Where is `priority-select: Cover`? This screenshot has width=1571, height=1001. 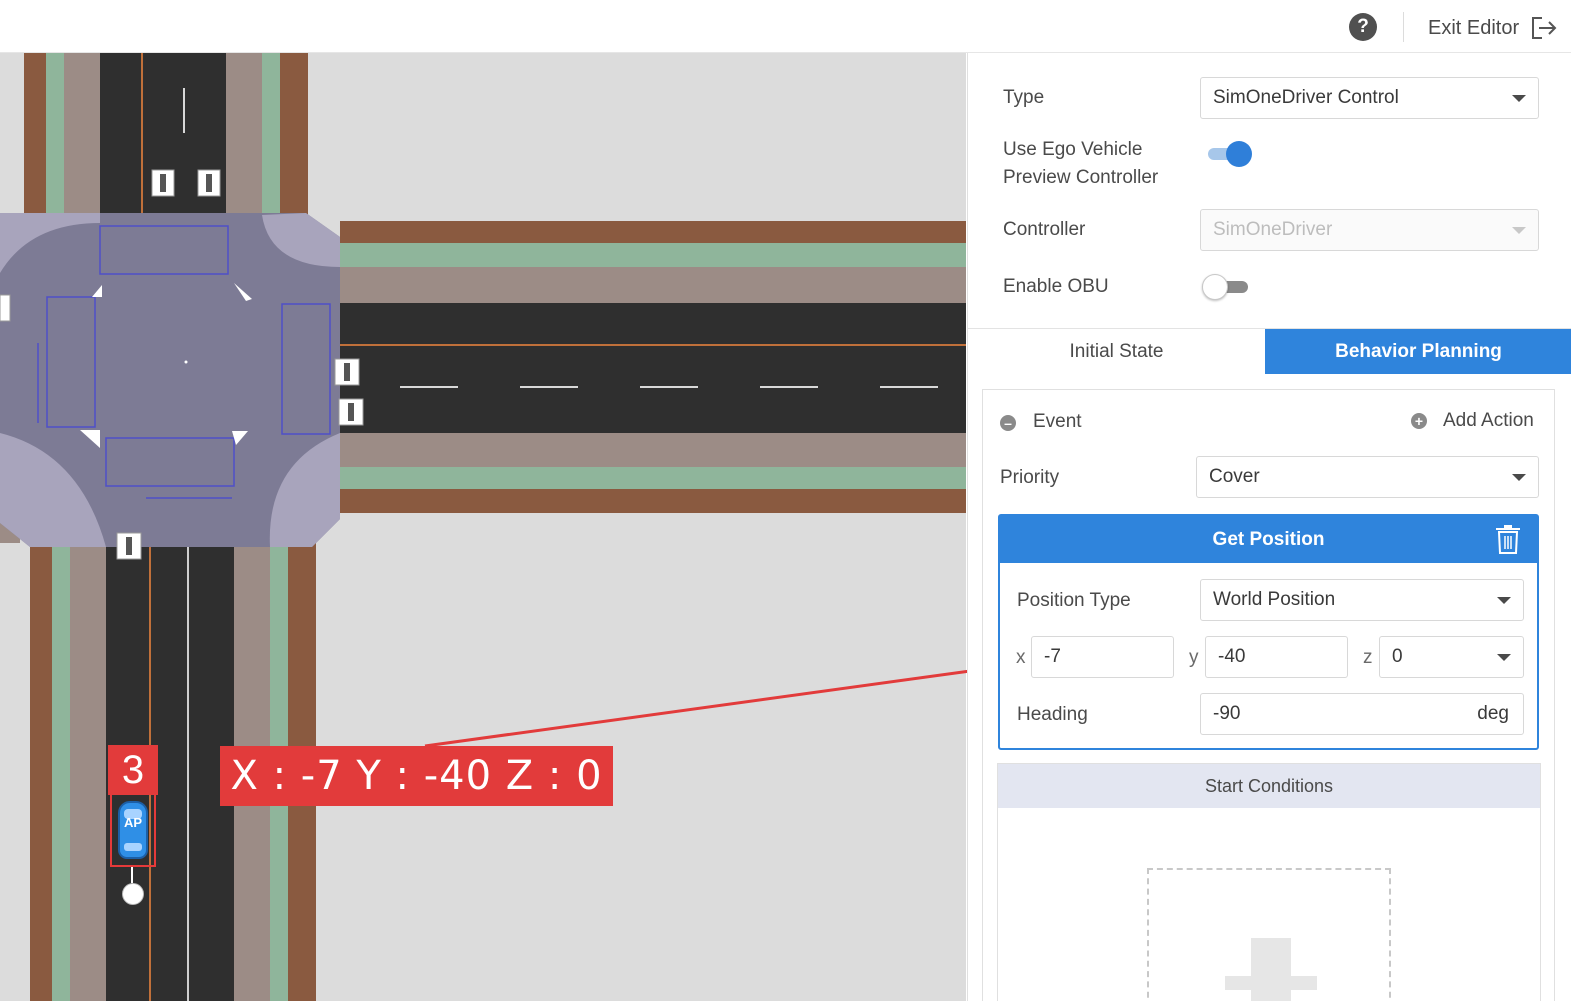 priority-select: Cover is located at coordinates (1367, 477).